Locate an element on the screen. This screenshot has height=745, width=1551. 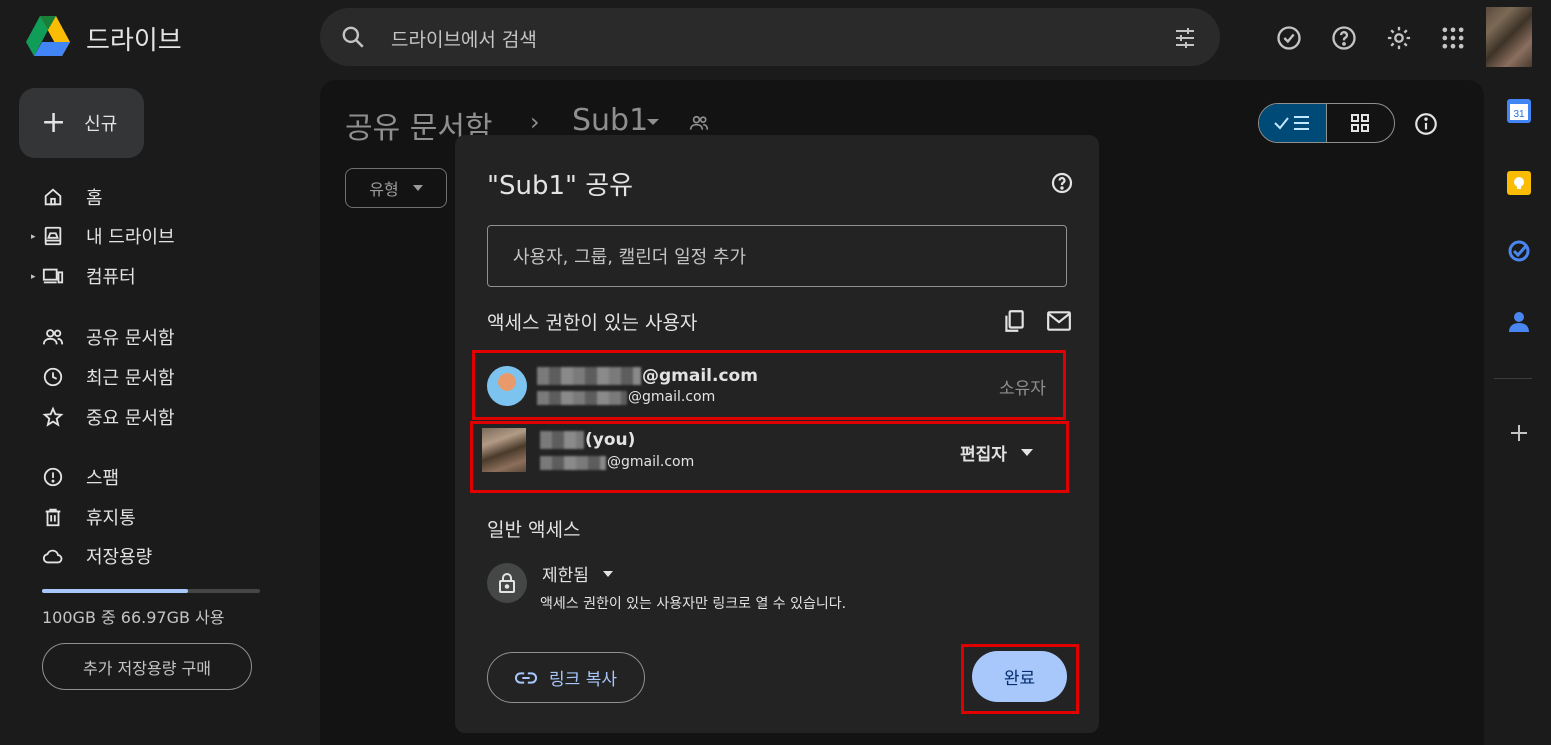
sidebar-item-spam: 스팸 is located at coordinates (80, 477).